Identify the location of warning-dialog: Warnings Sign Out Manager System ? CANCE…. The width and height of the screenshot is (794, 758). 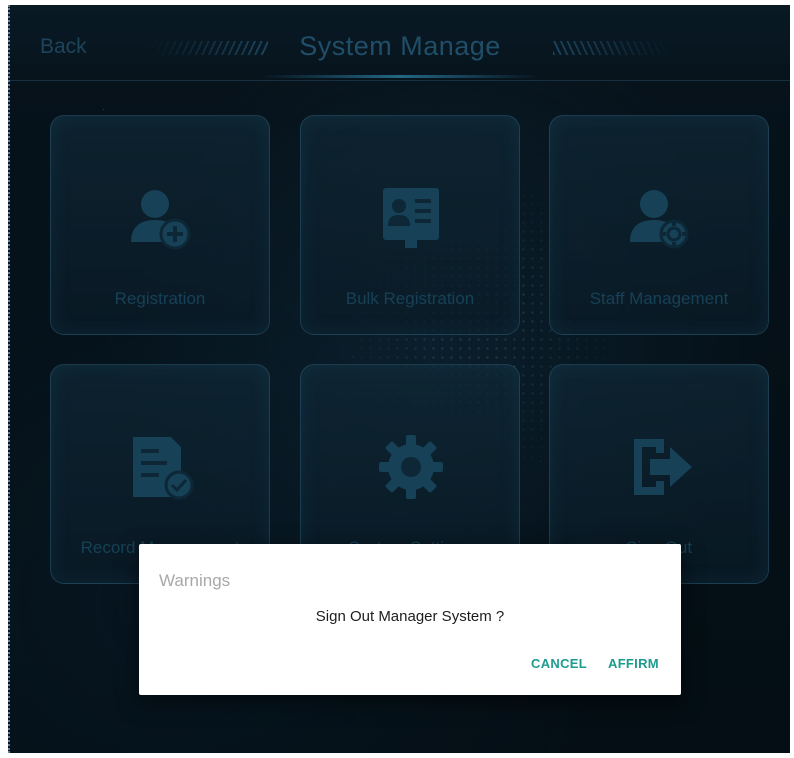
(410, 619).